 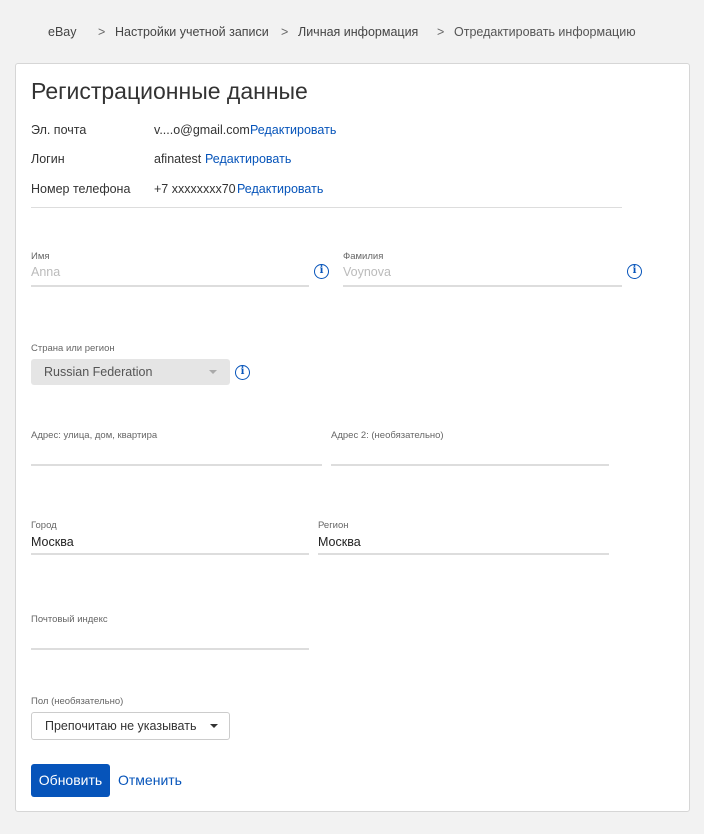 I want to click on country-label: Страна или регион, so click(x=73, y=348).